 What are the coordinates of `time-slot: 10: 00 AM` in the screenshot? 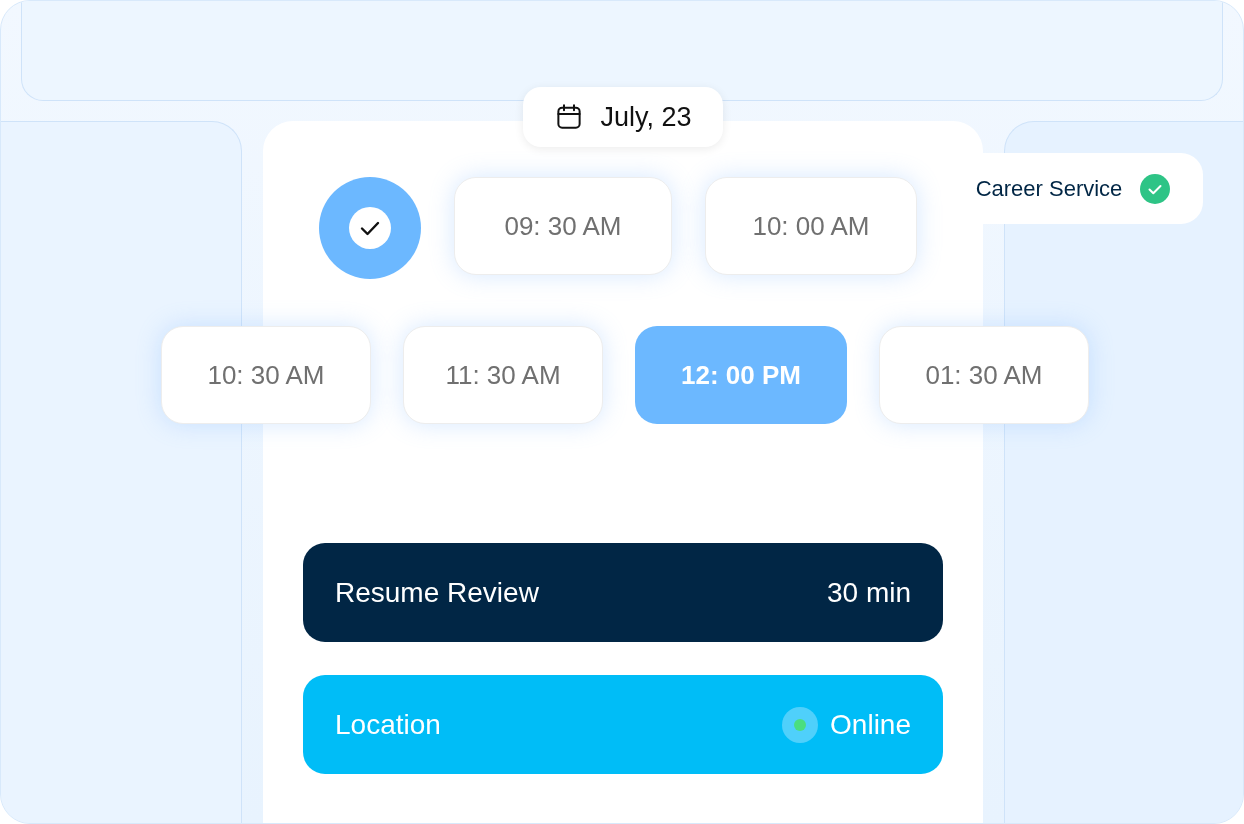 It's located at (811, 226).